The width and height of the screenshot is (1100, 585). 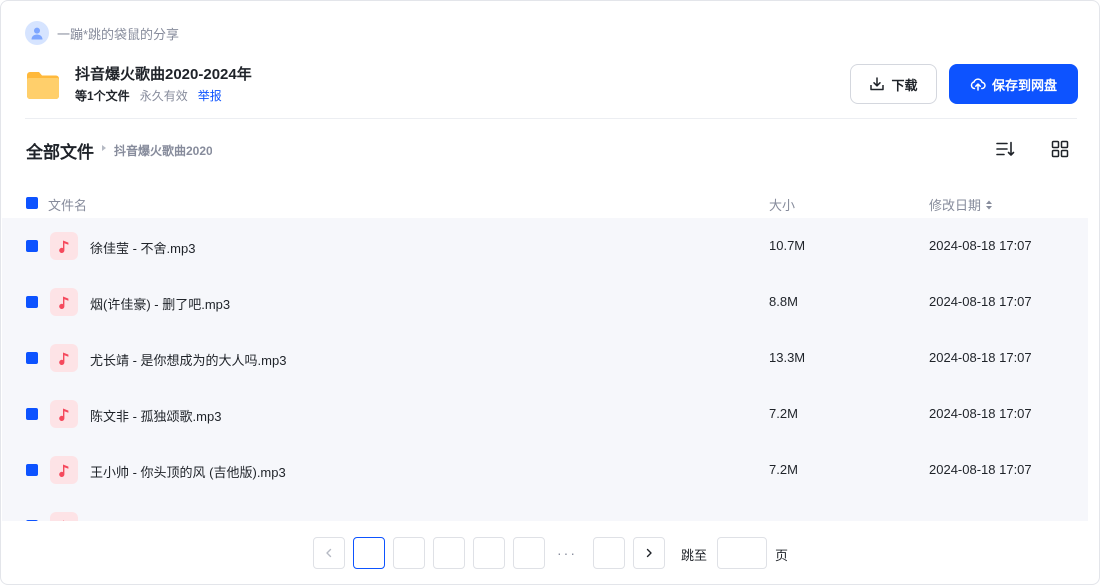 What do you see at coordinates (1024, 85) in the screenshot?
I see `save-label: 保存到网盘` at bounding box center [1024, 85].